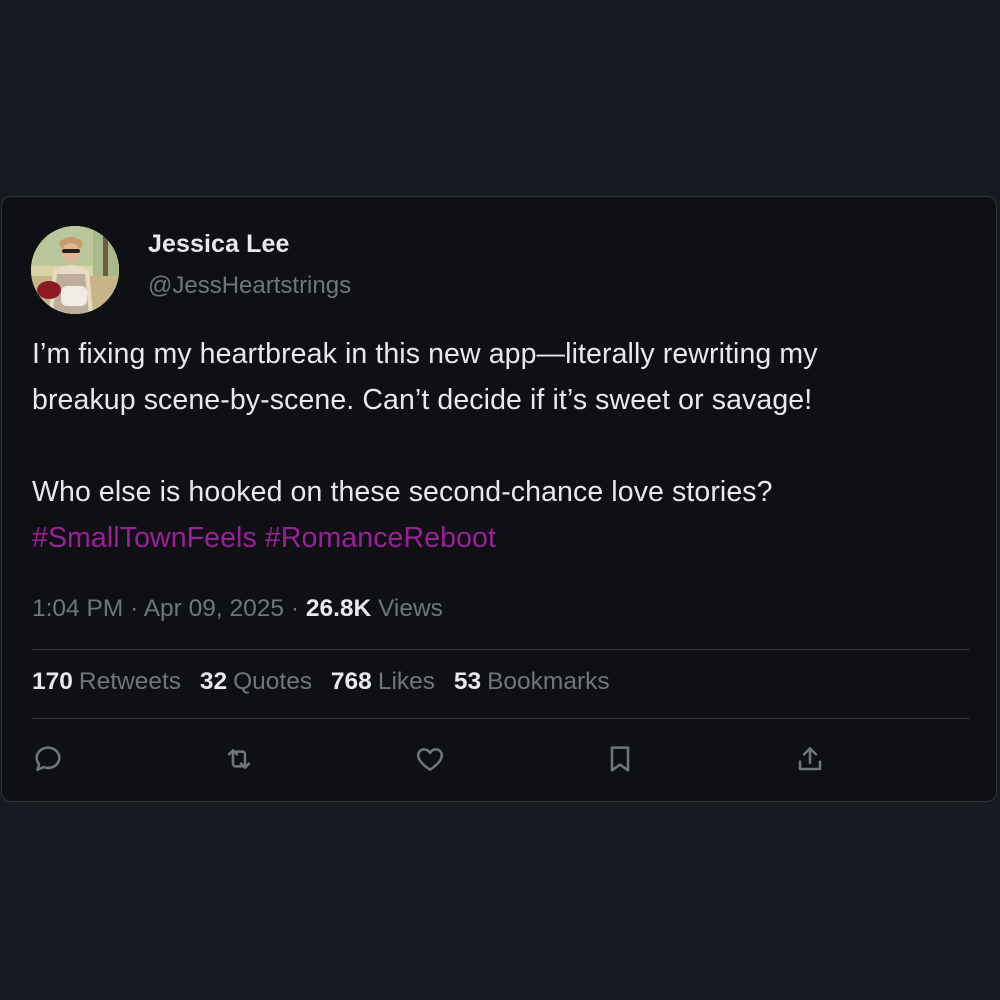  I want to click on author-name: Jessica Lee, so click(219, 244).